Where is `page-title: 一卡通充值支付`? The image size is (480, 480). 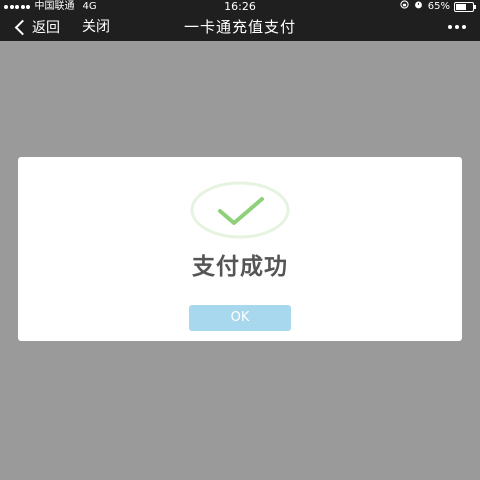 page-title: 一卡通充值支付 is located at coordinates (239, 27).